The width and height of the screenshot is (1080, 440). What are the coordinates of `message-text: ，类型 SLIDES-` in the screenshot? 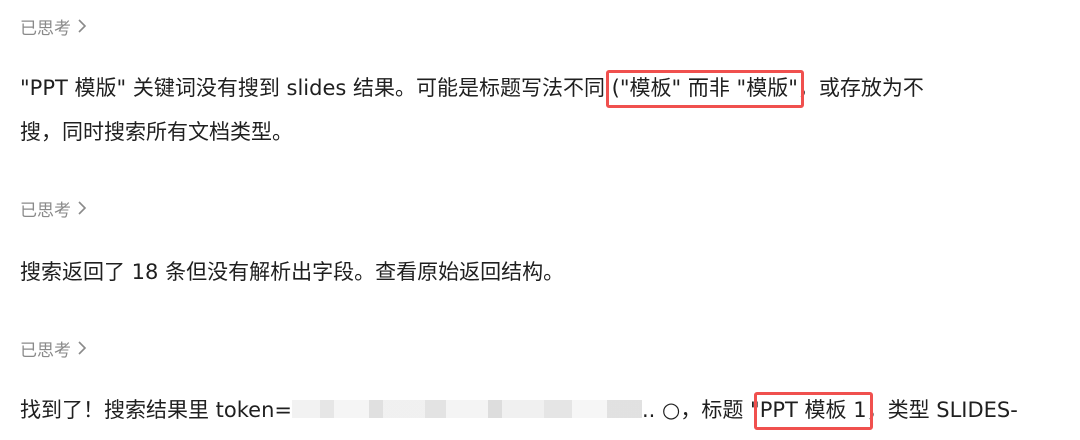 It's located at (942, 410).